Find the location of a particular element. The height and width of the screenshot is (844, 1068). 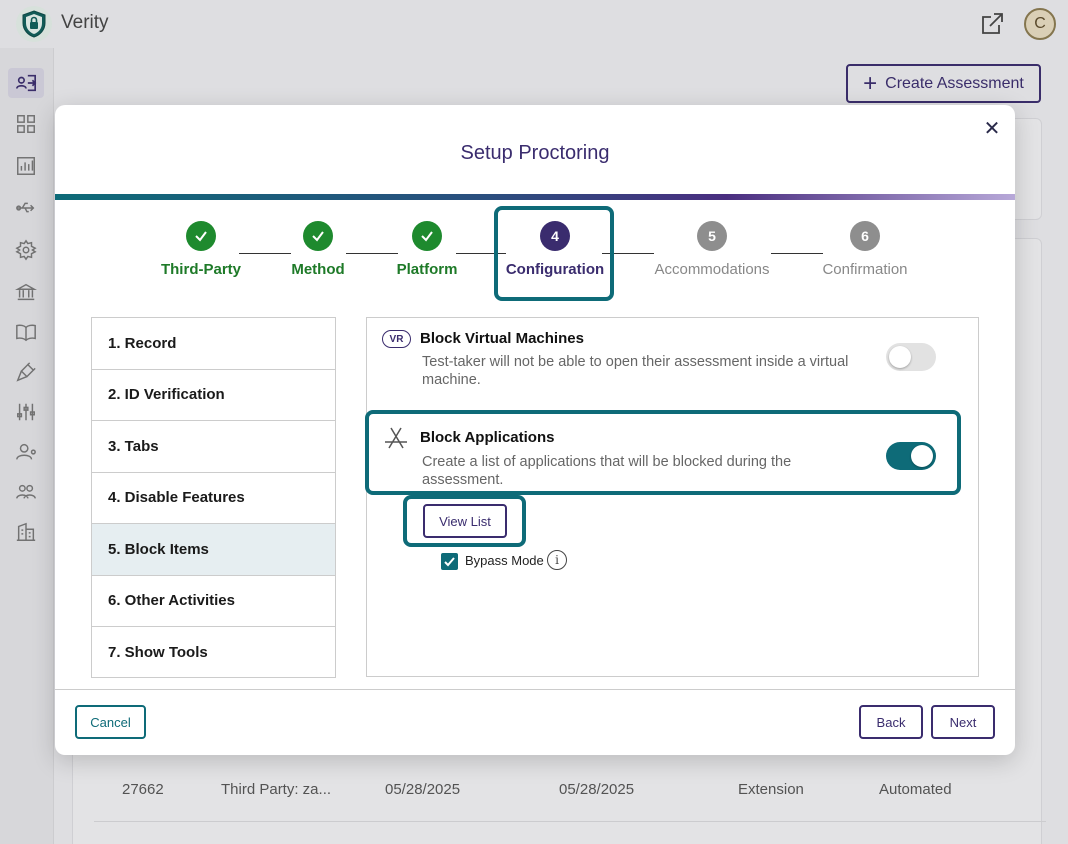

block-vm-toggle is located at coordinates (911, 357).